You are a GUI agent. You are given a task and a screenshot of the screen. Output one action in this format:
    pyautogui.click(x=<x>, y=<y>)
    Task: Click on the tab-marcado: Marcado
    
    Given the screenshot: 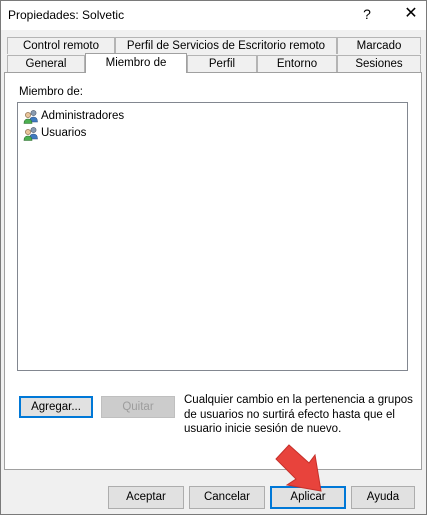 What is the action you would take?
    pyautogui.click(x=379, y=45)
    